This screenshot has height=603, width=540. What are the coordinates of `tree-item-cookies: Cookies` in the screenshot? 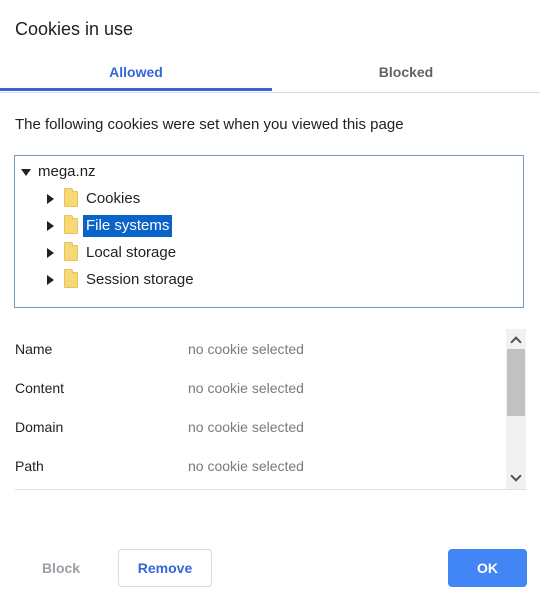 It's located at (95, 199).